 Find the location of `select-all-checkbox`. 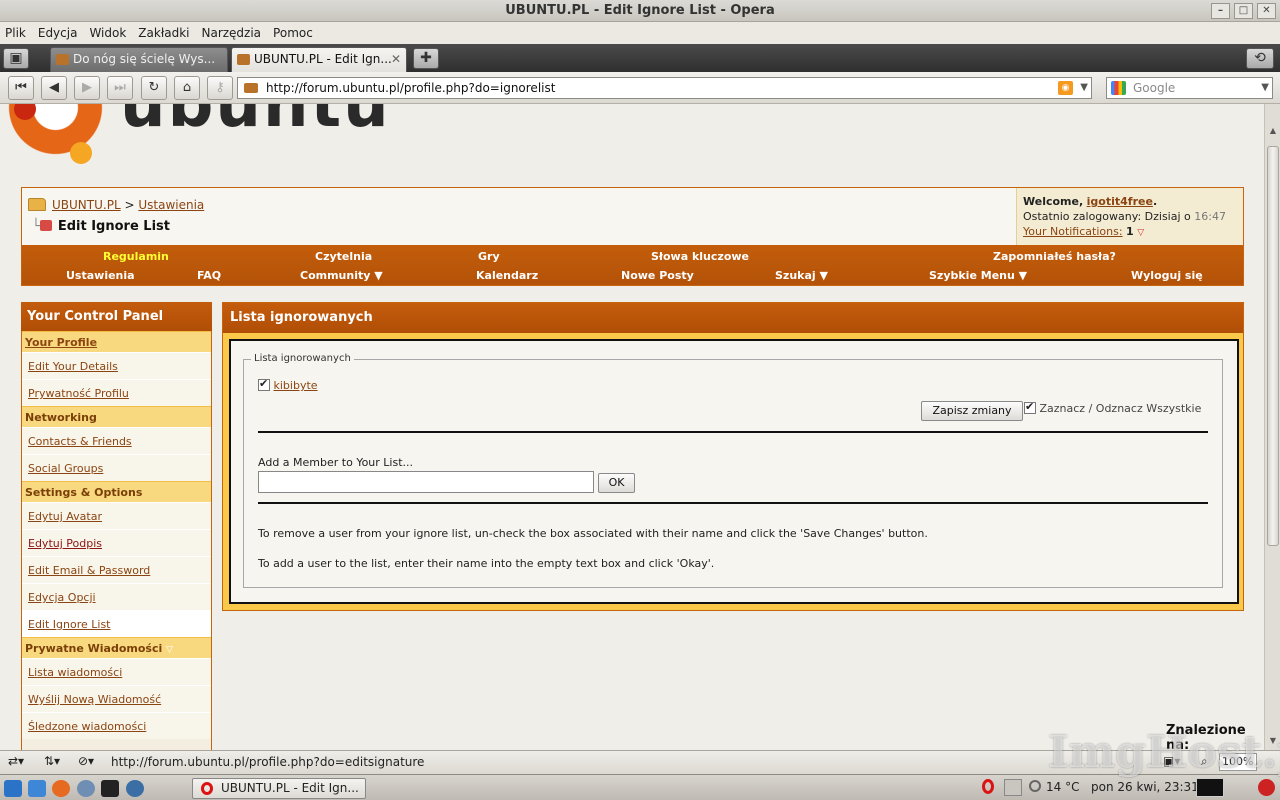

select-all-checkbox is located at coordinates (1030, 407).